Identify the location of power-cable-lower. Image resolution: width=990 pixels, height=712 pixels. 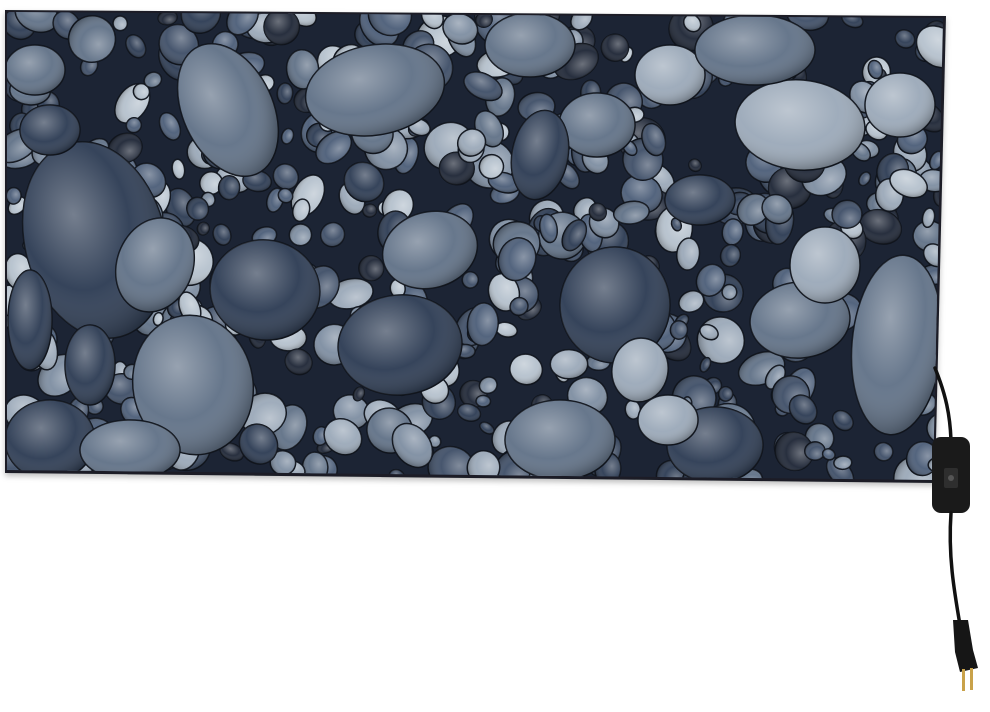
(955, 569).